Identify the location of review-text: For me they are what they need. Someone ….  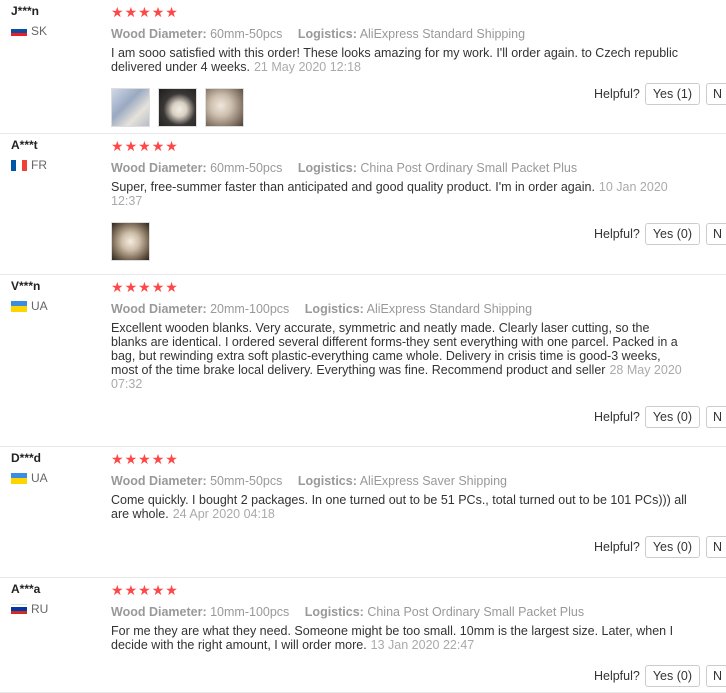
(400, 638).